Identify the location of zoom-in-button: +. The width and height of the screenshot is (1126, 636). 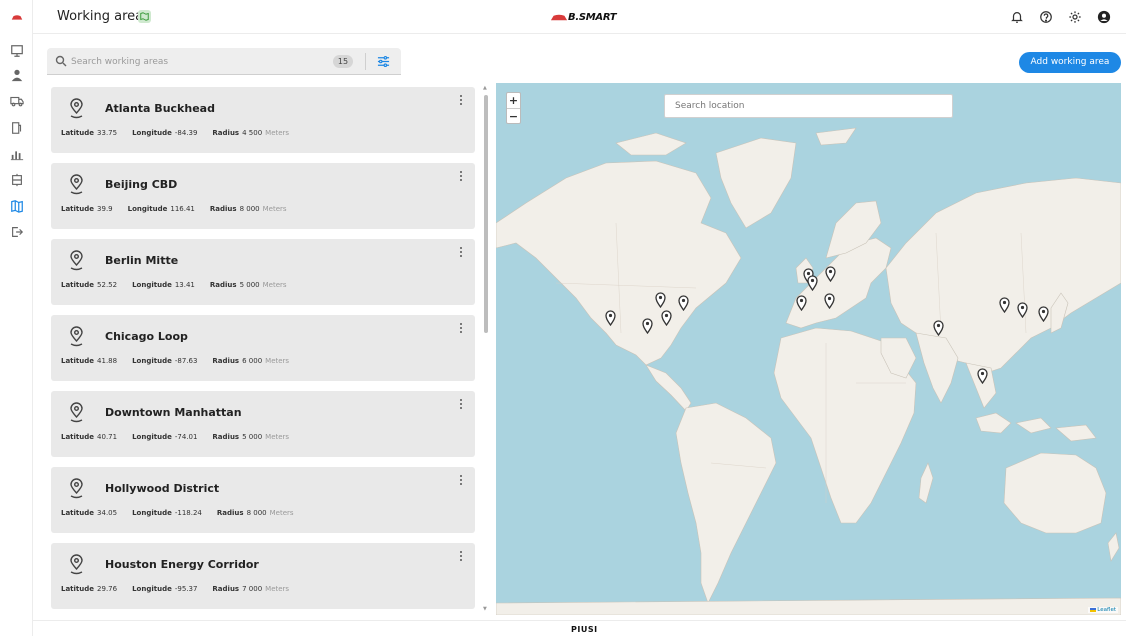
(513, 100).